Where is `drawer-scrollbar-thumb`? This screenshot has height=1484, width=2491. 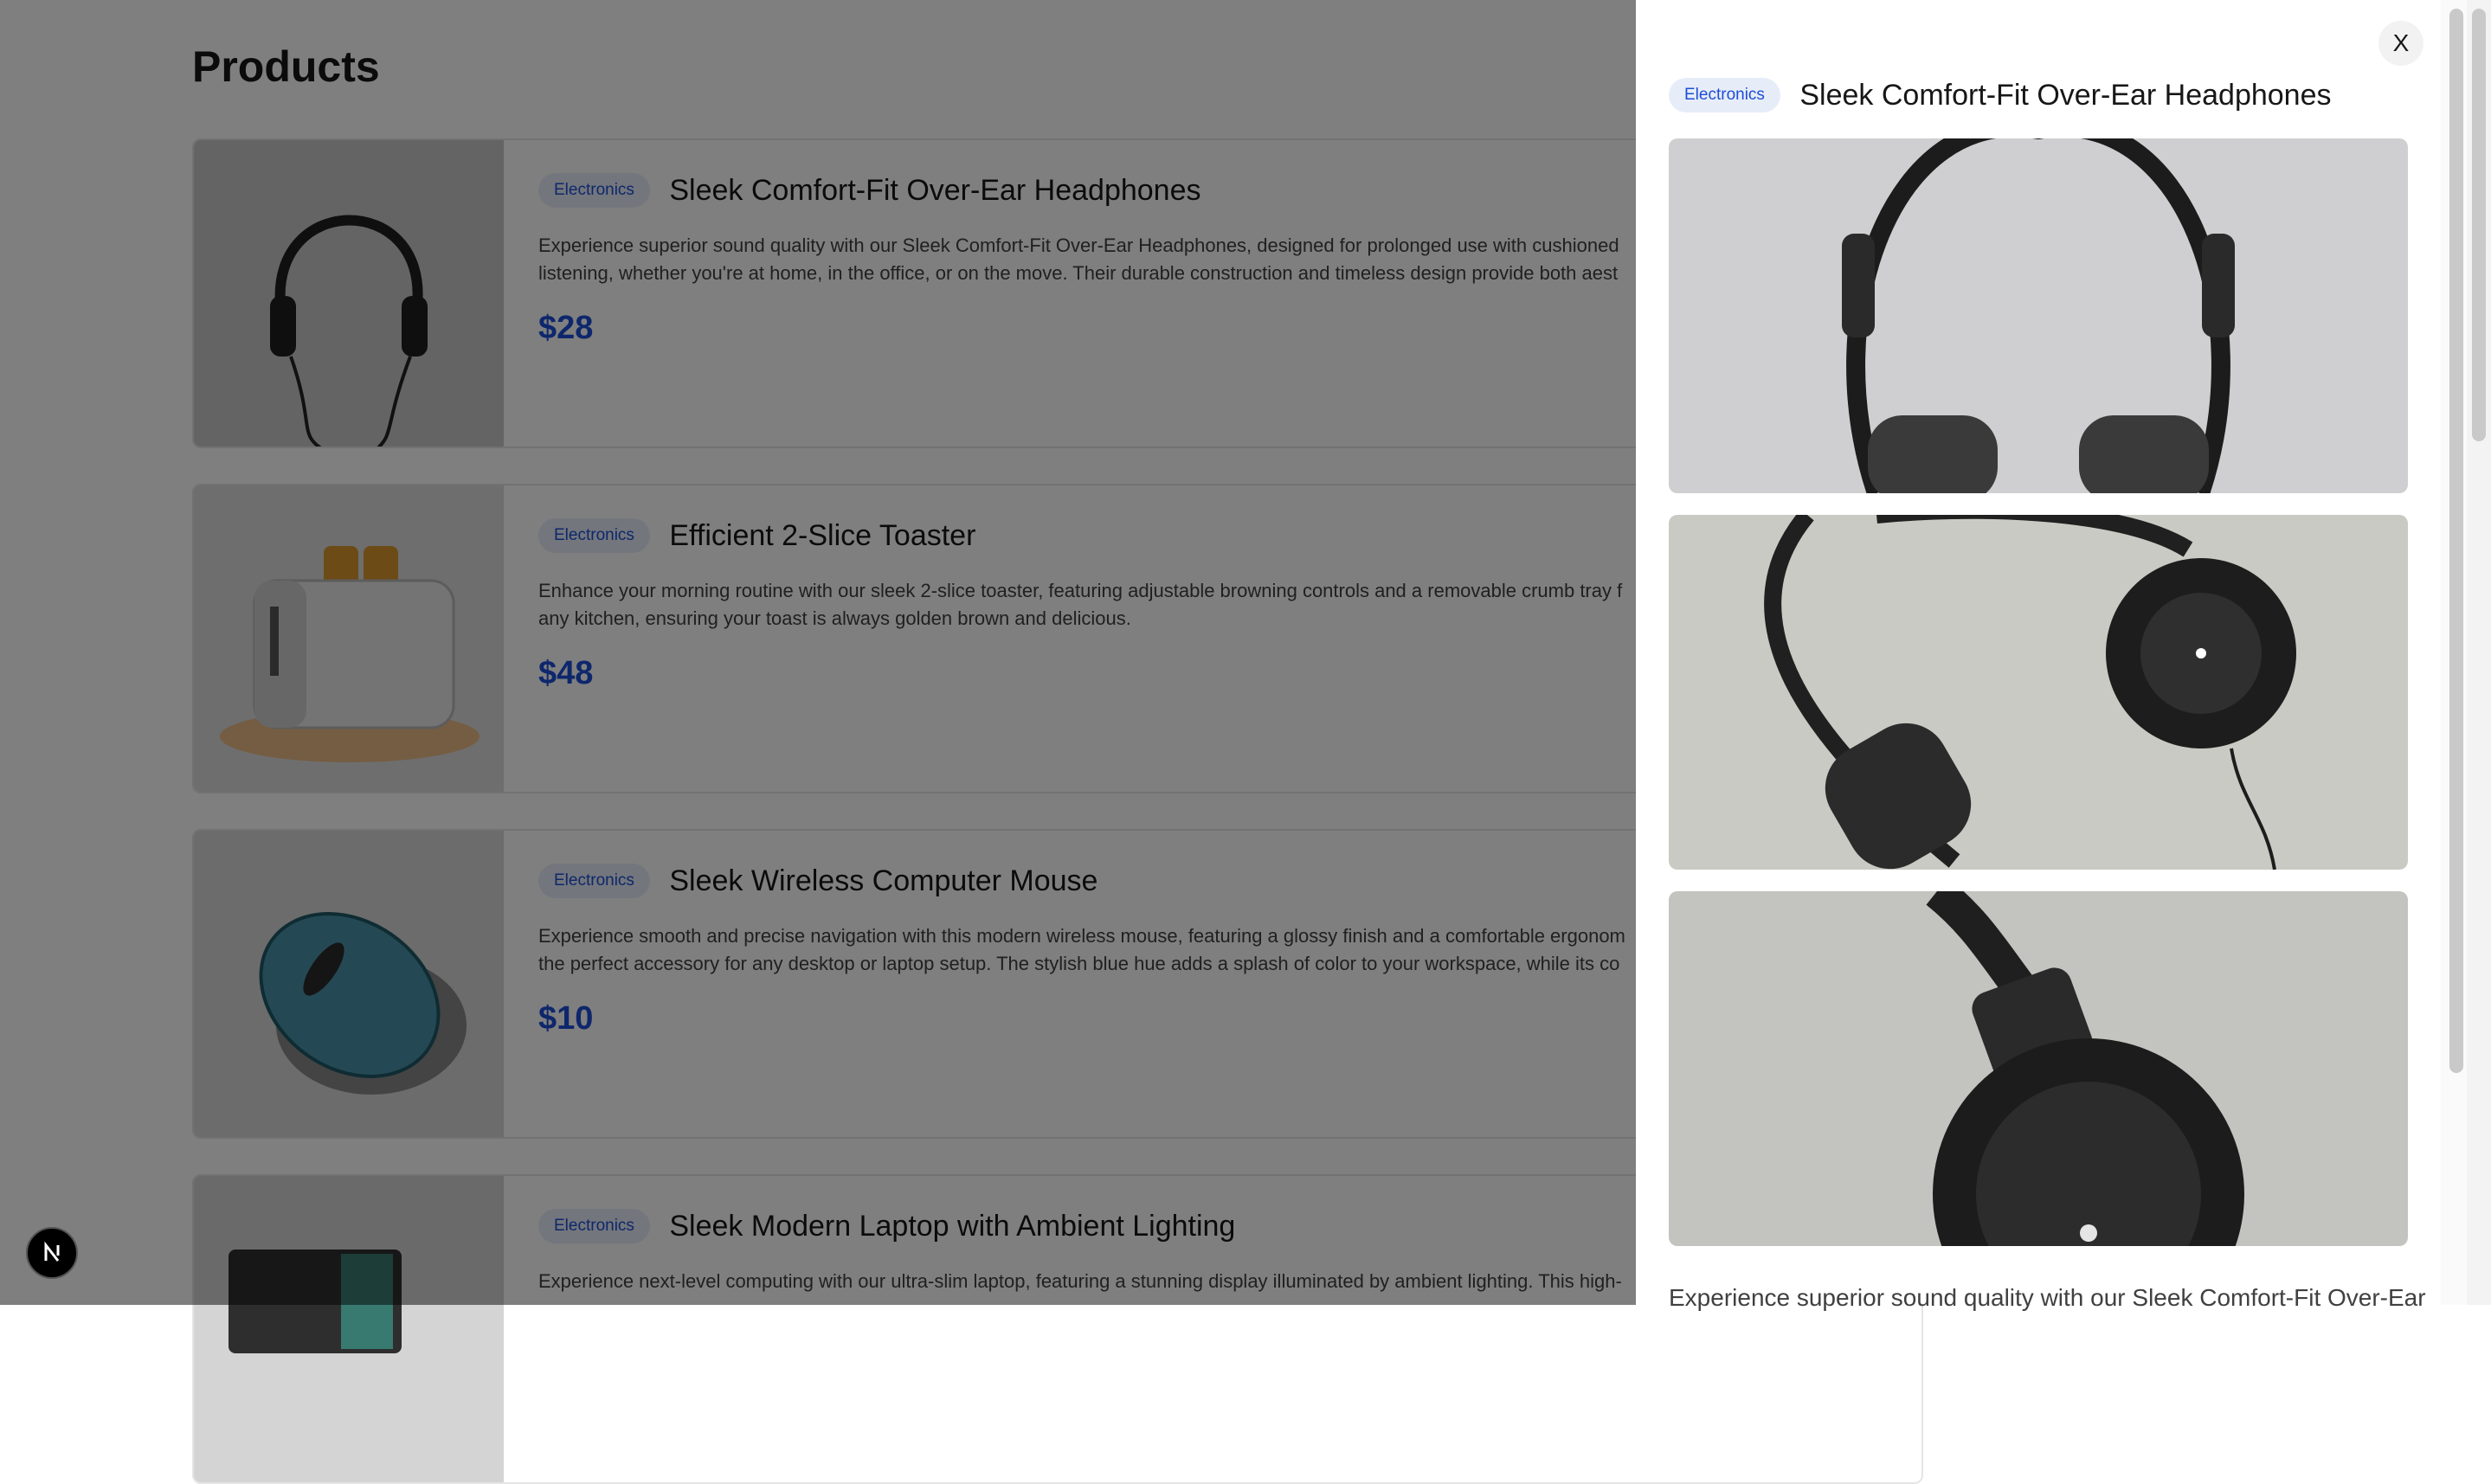 drawer-scrollbar-thumb is located at coordinates (2456, 541).